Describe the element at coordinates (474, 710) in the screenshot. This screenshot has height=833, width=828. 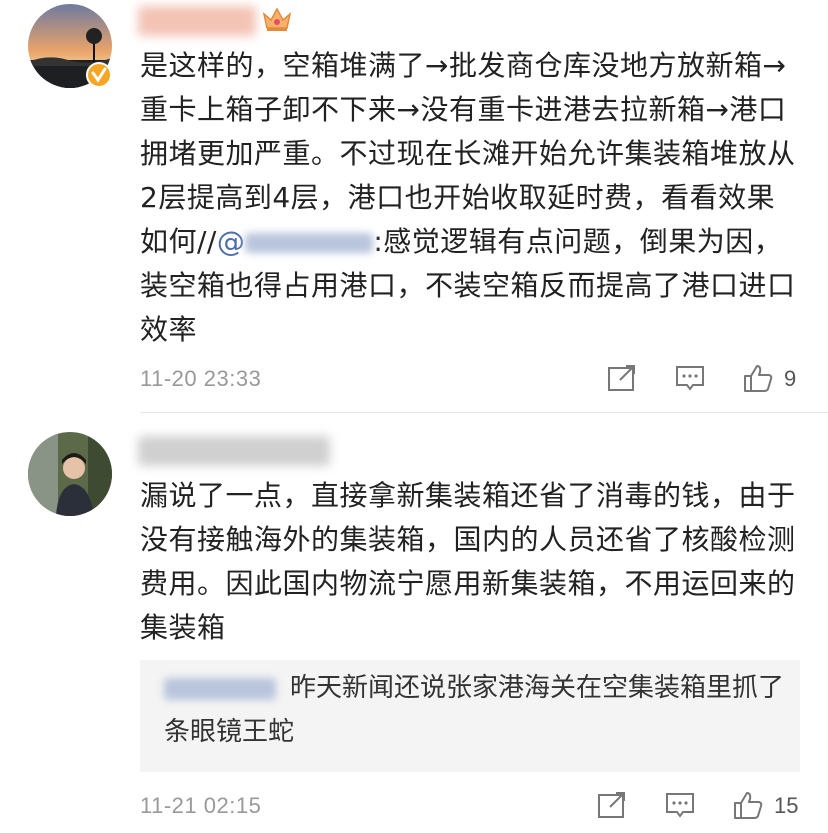
I see `reply-text: 昨天新闻还说张家港海关在空集装箱里抓了条眼镜王蛇` at that location.